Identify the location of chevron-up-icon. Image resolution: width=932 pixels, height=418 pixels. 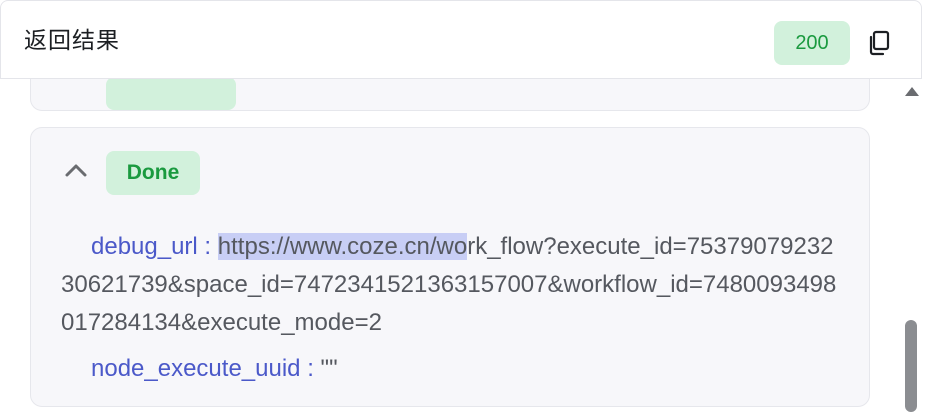
(76, 171).